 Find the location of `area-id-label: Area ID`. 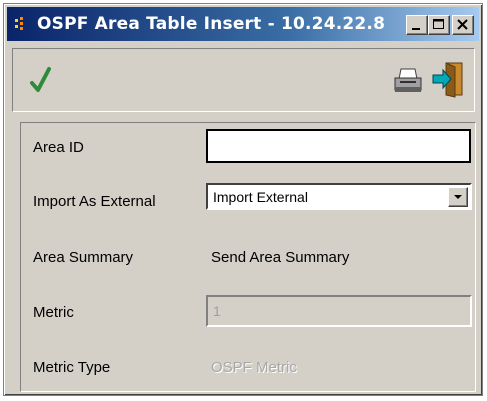

area-id-label: Area ID is located at coordinates (58, 147).